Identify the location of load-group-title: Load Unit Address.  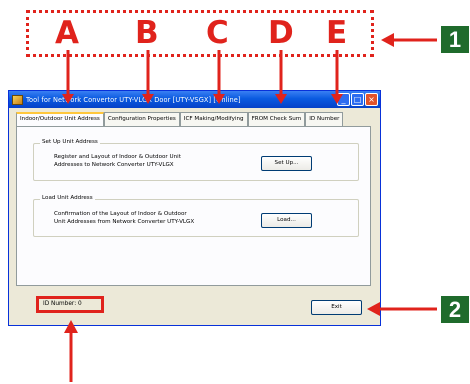
(67, 198).